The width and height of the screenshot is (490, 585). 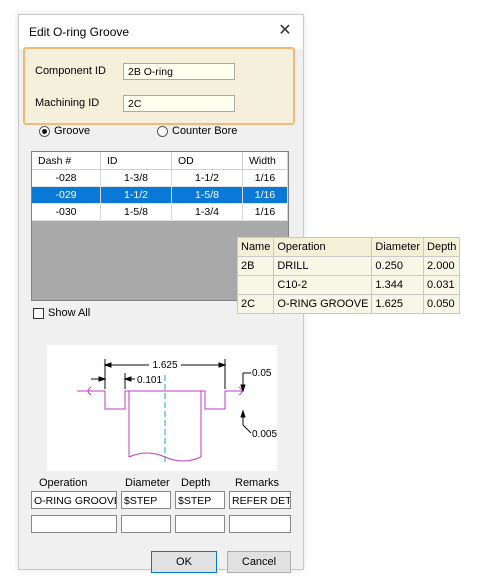 What do you see at coordinates (323, 304) in the screenshot?
I see `op-cell-operation: O-RING GROOVE` at bounding box center [323, 304].